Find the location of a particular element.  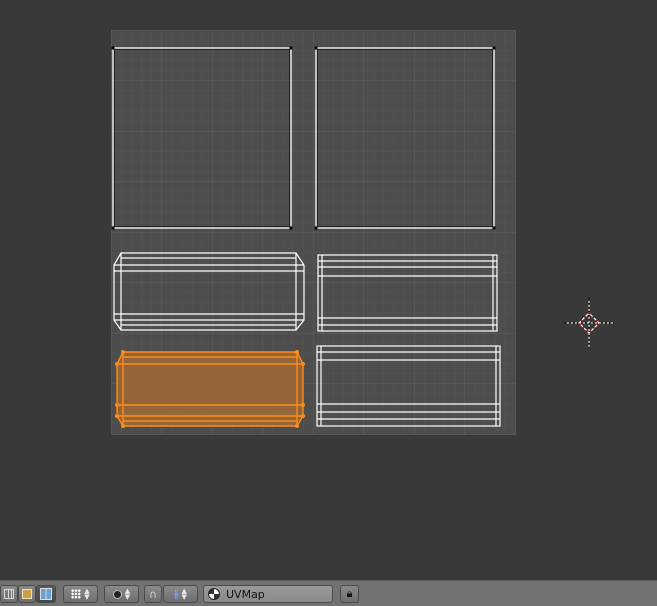

uv-map-label: UVMap is located at coordinates (245, 594).